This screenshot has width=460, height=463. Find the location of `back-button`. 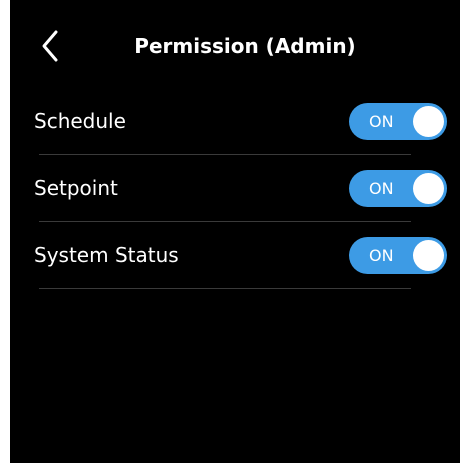

back-button is located at coordinates (52, 46).